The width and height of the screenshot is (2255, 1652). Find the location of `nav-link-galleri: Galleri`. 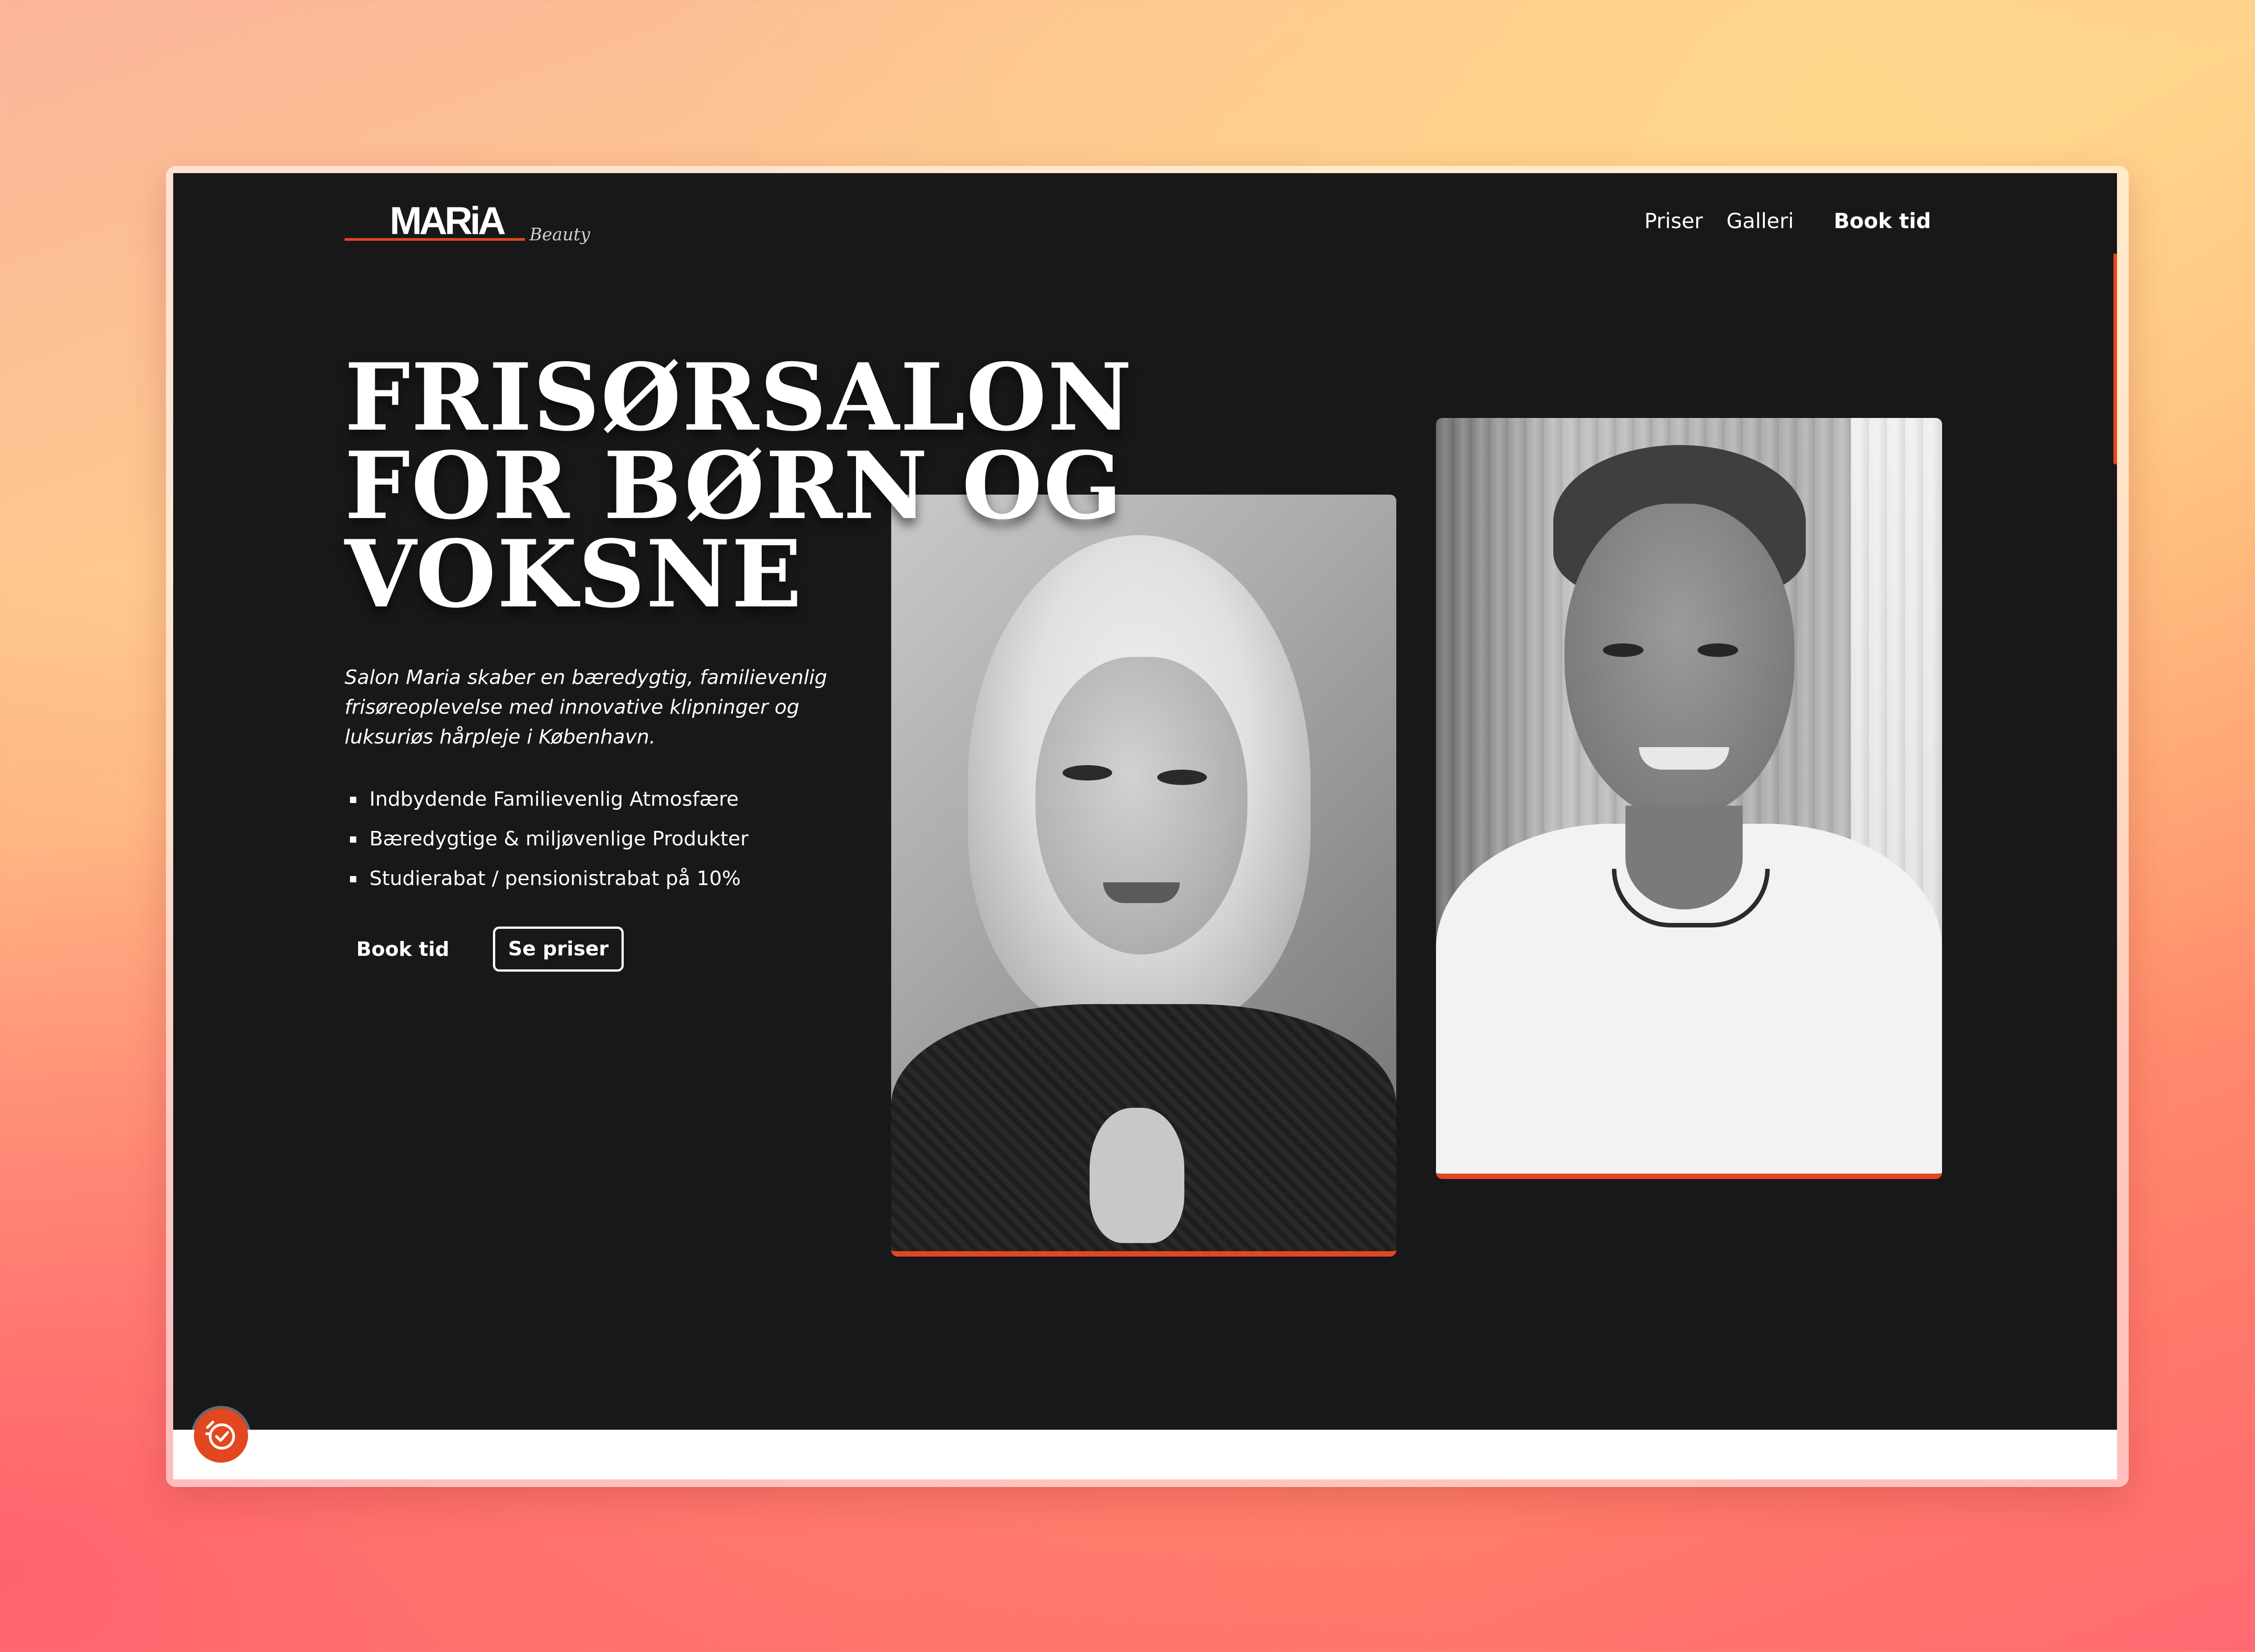

nav-link-galleri: Galleri is located at coordinates (1760, 221).